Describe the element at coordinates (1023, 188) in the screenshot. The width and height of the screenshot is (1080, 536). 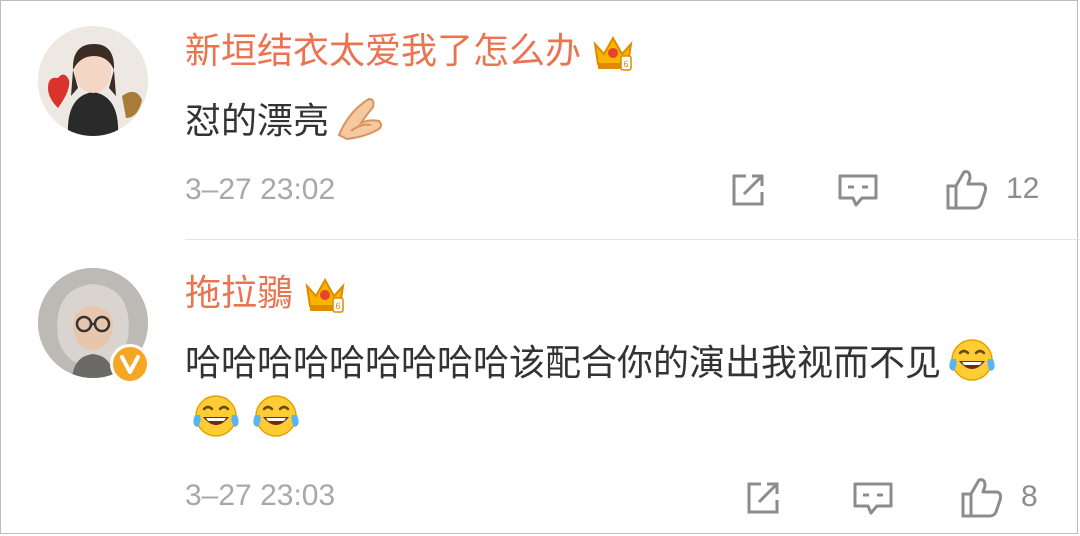
I see `like-count: 12` at that location.